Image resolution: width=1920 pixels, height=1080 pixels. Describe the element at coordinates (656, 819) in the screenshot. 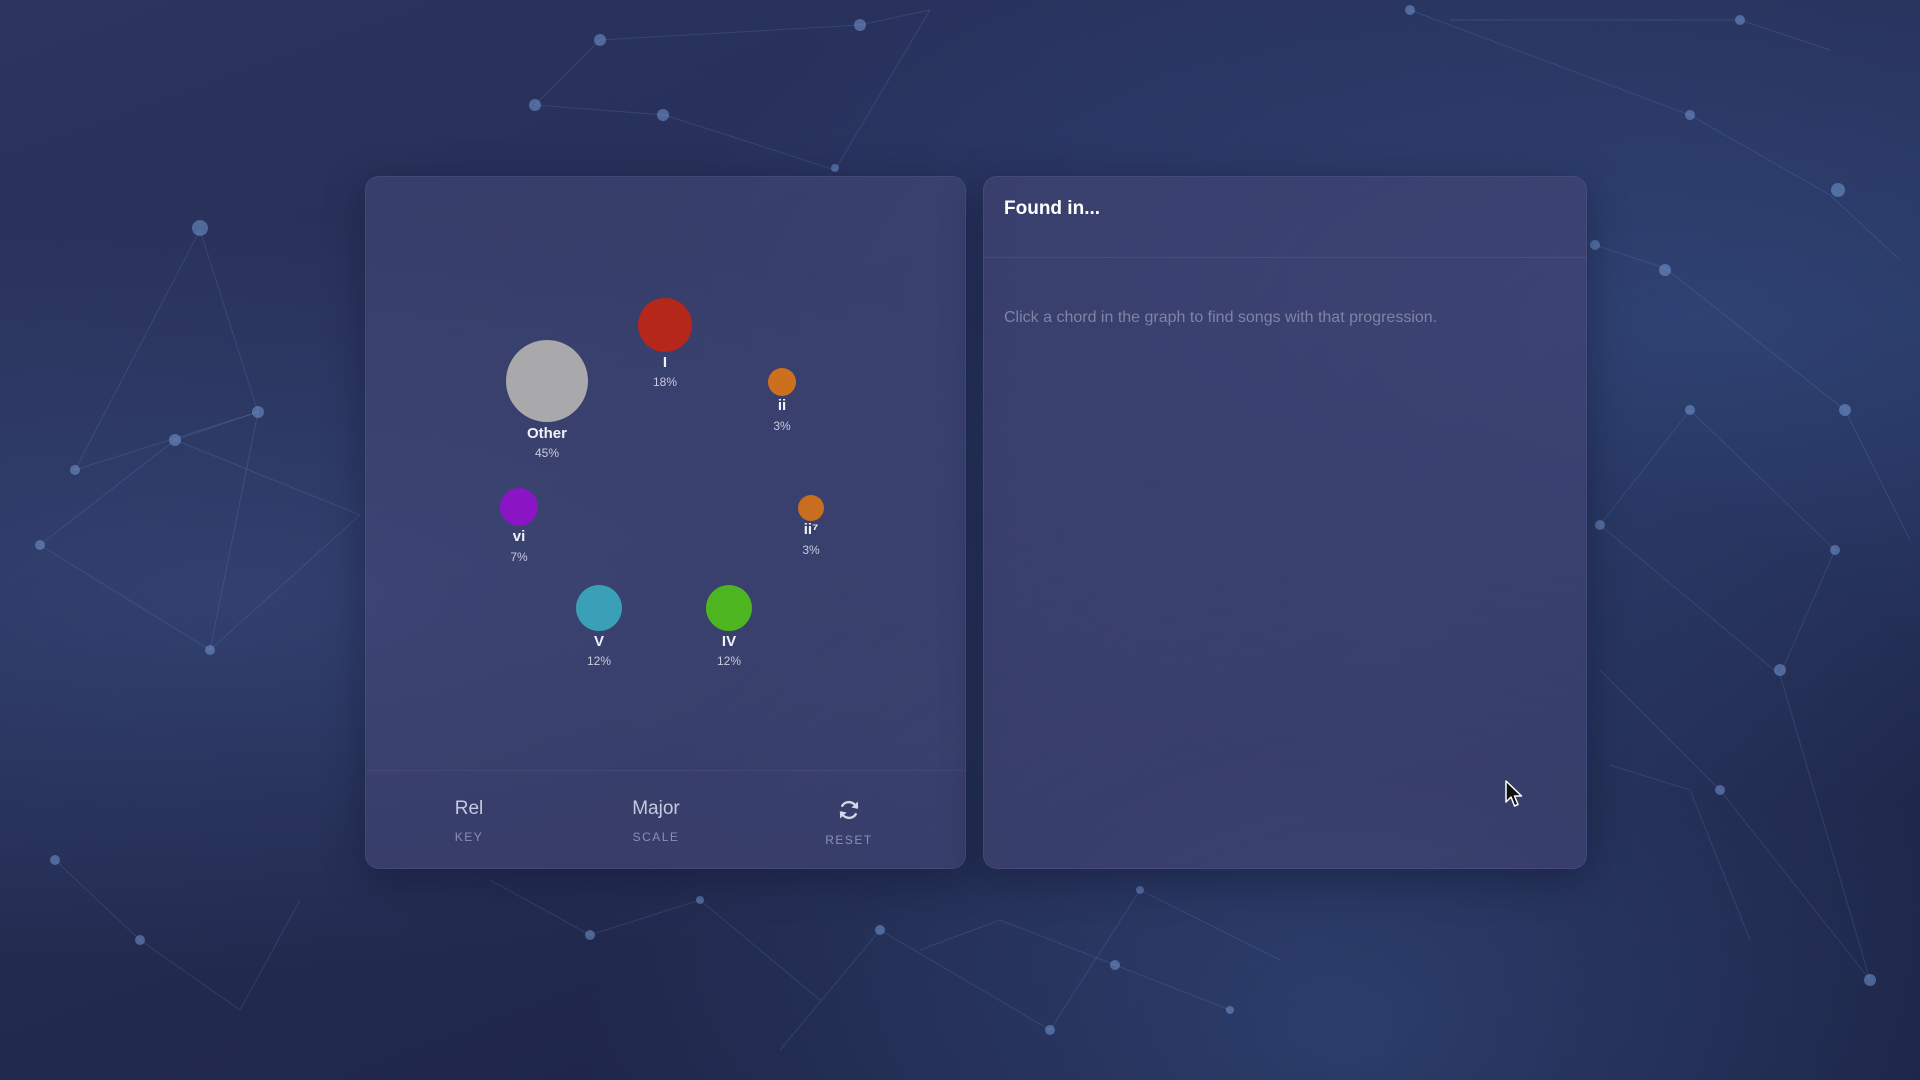

I see `scale-control: Major SCALE` at that location.